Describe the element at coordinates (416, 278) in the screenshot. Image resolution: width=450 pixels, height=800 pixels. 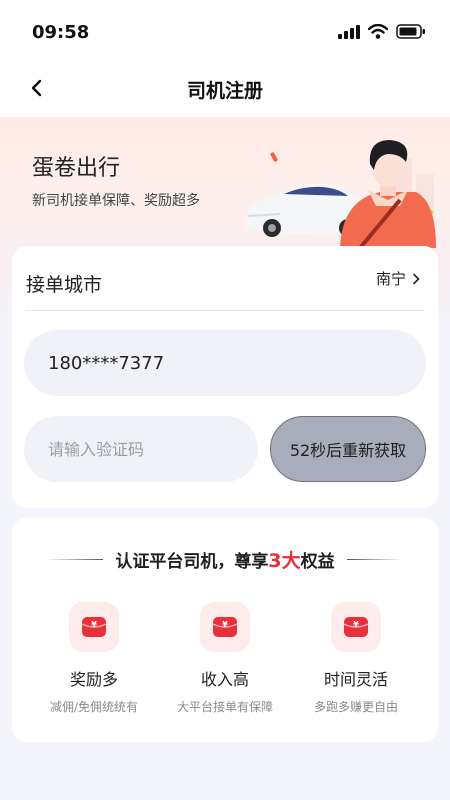
I see `chevron-right-icon` at that location.